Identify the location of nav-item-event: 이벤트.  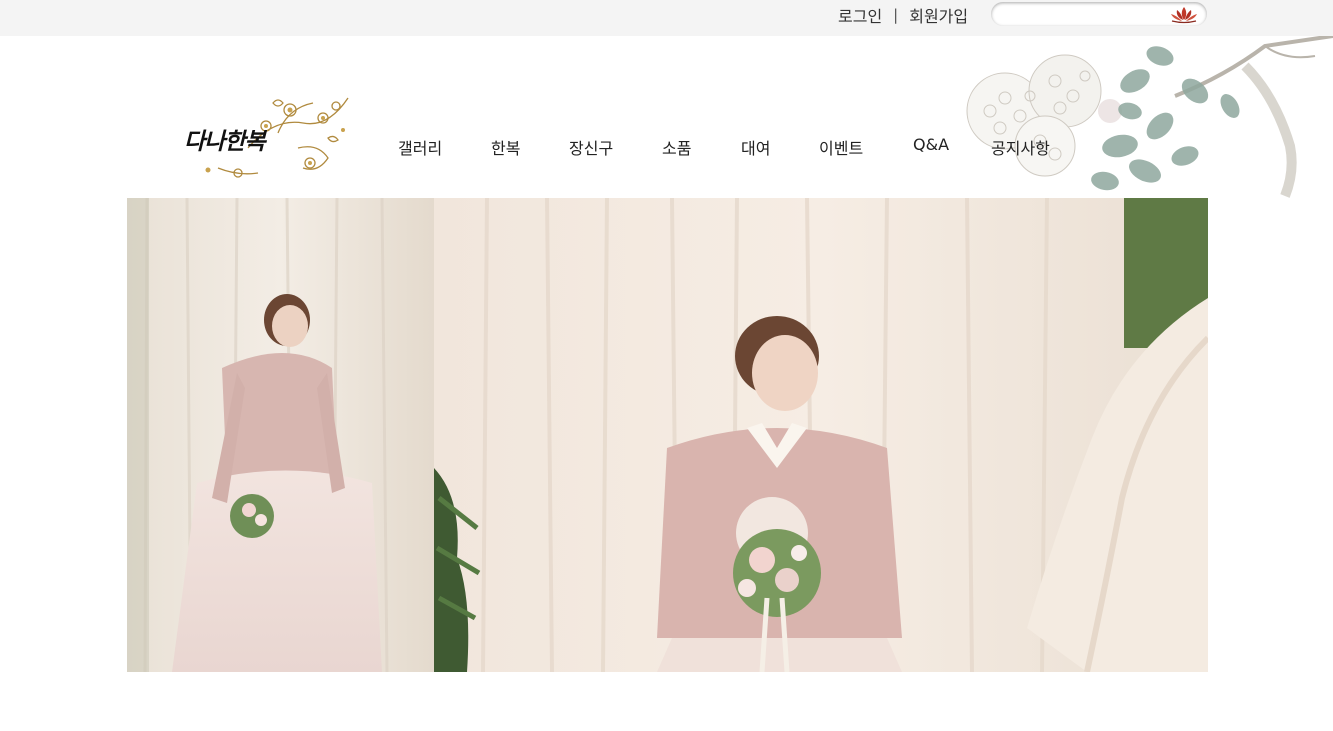
(841, 147).